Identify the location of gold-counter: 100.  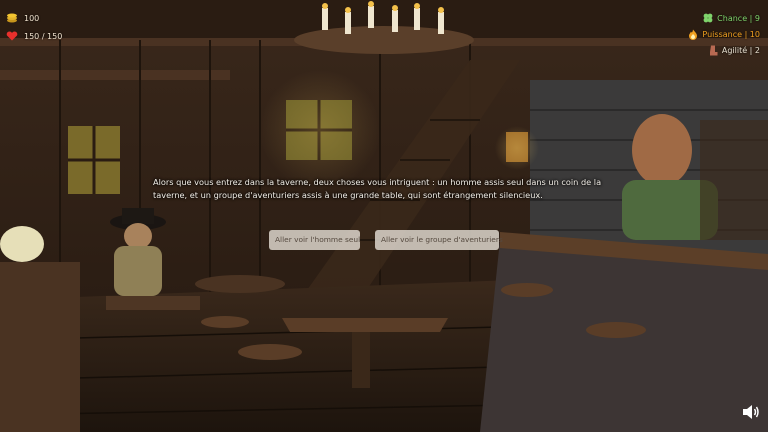
(34, 18).